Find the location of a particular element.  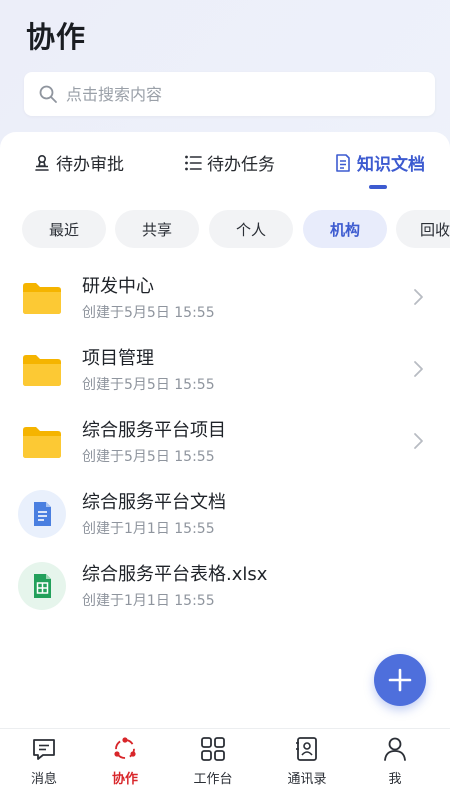

nav-item-me: 我 is located at coordinates (395, 764).